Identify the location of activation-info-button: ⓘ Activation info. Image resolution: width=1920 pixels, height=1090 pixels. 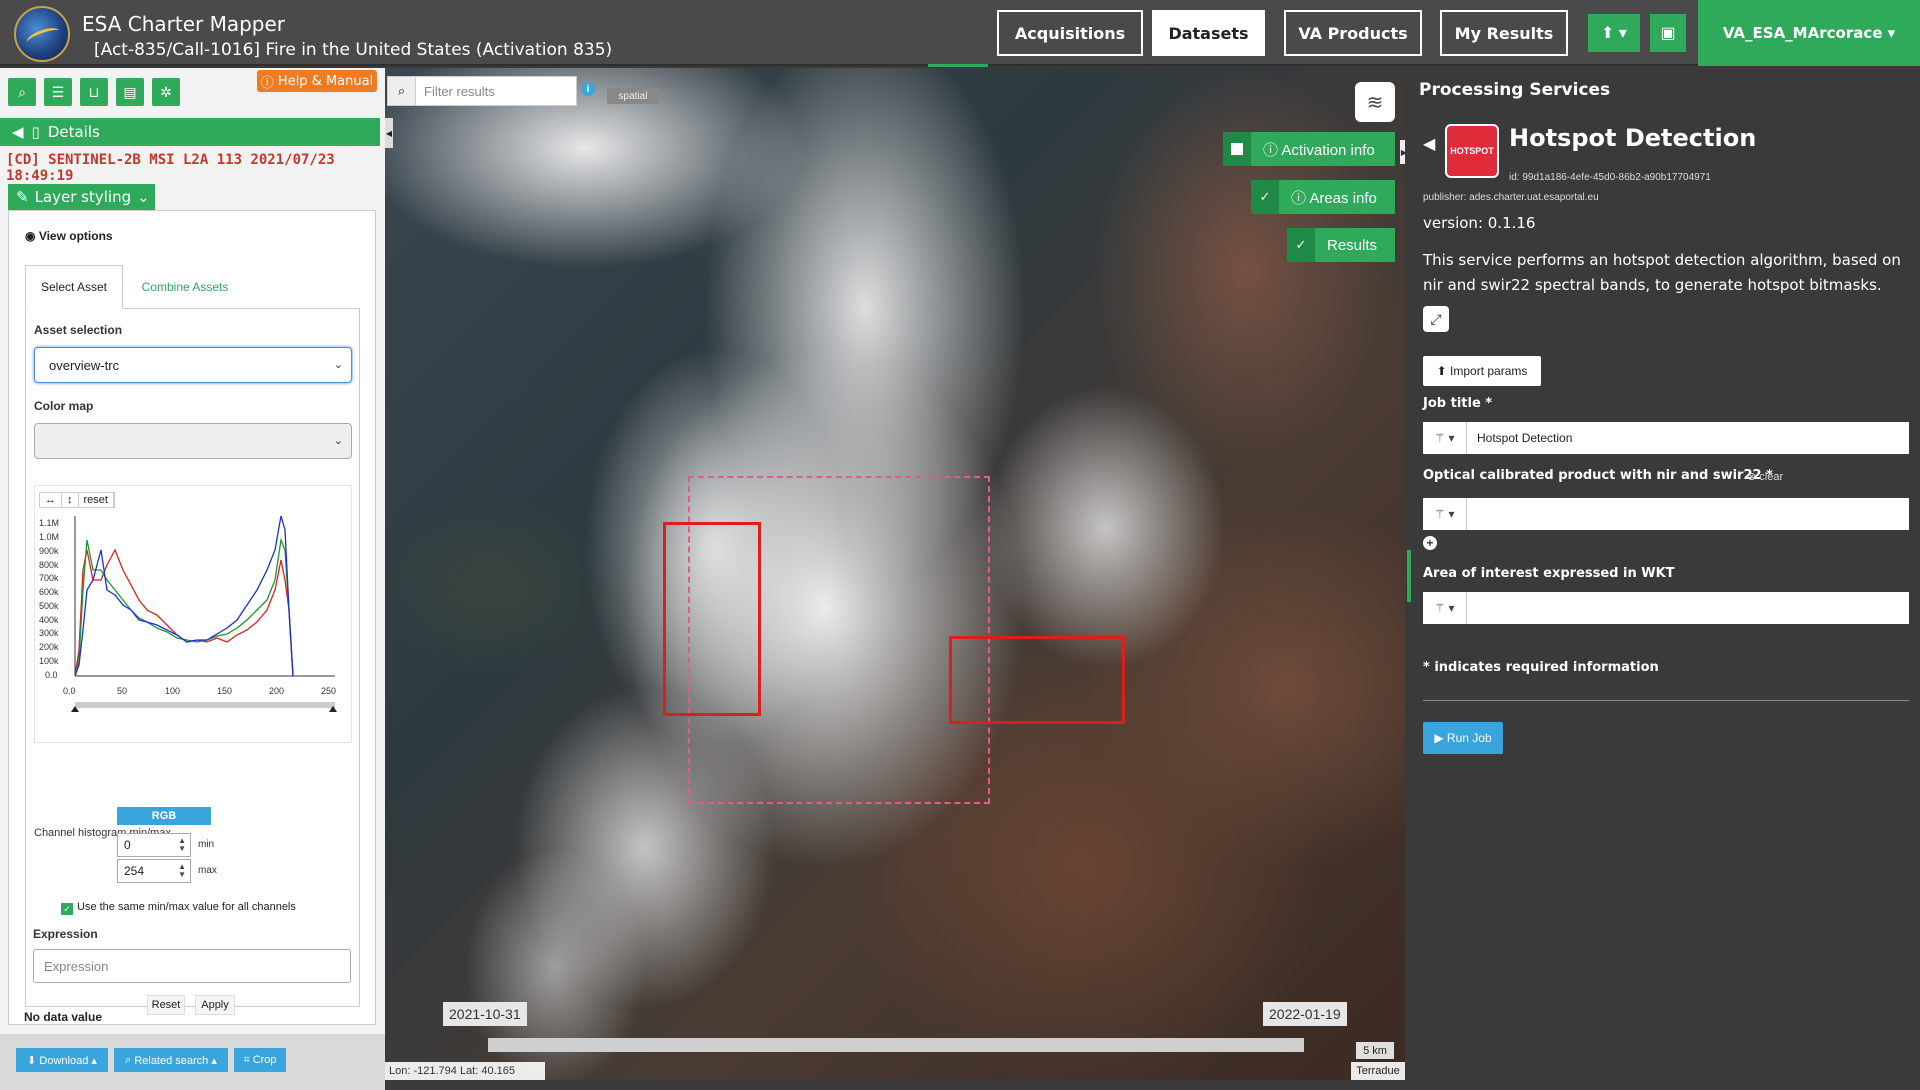
(1309, 149).